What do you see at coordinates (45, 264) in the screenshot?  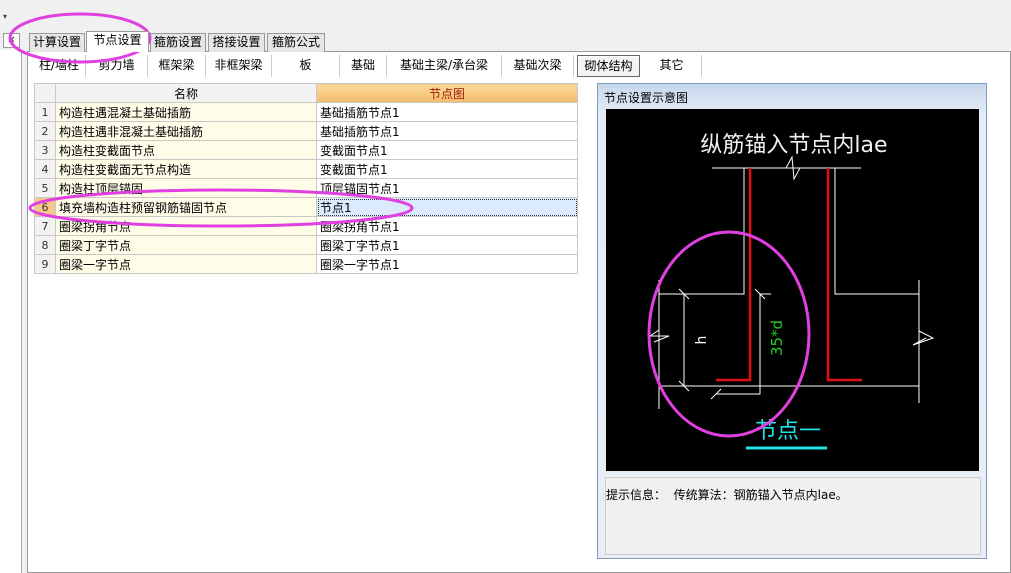 I see `row-number: 9` at bounding box center [45, 264].